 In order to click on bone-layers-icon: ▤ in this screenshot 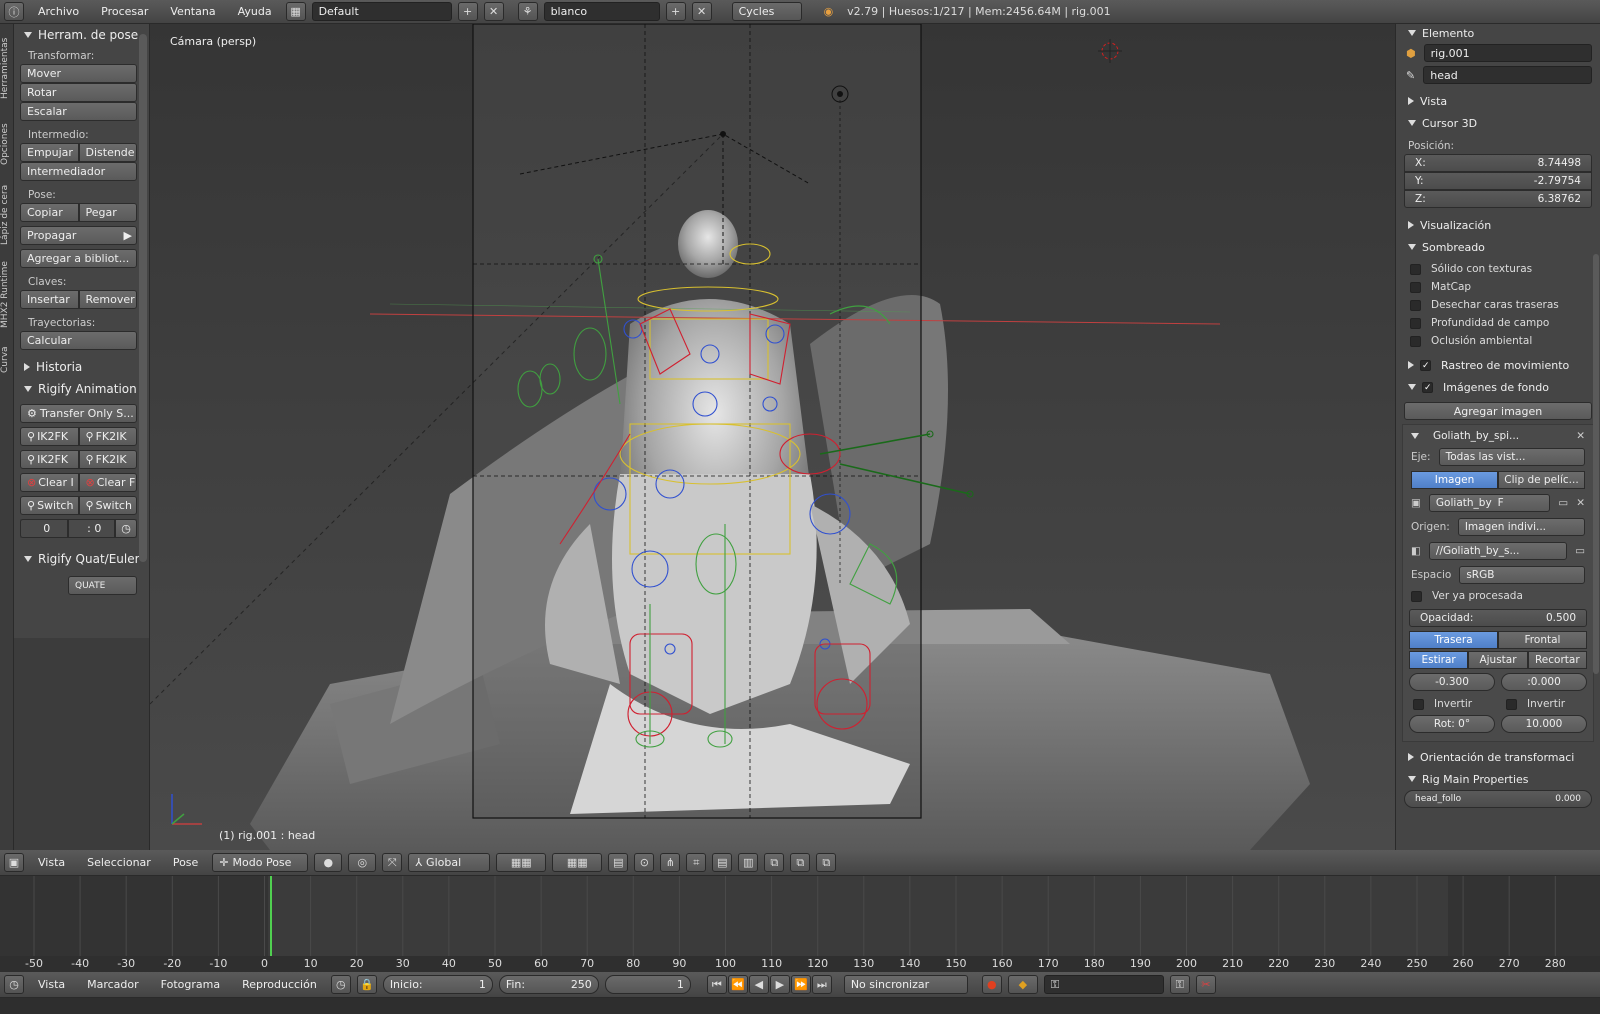, I will do `click(618, 862)`.